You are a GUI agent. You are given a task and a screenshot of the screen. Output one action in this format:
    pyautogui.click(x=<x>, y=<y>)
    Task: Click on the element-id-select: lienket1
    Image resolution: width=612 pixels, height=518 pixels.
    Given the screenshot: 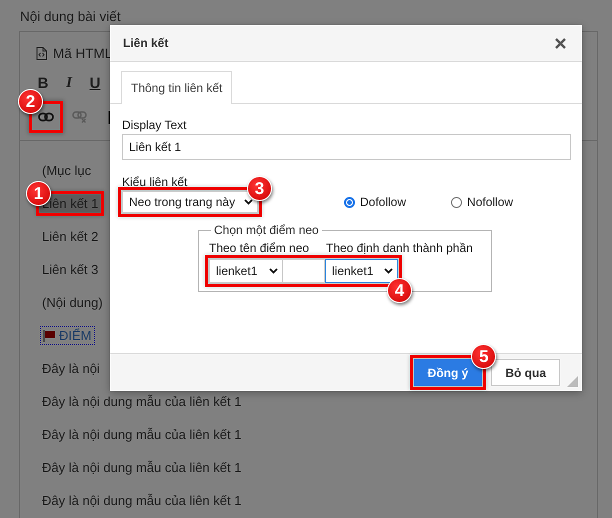 What is the action you would take?
    pyautogui.click(x=361, y=271)
    